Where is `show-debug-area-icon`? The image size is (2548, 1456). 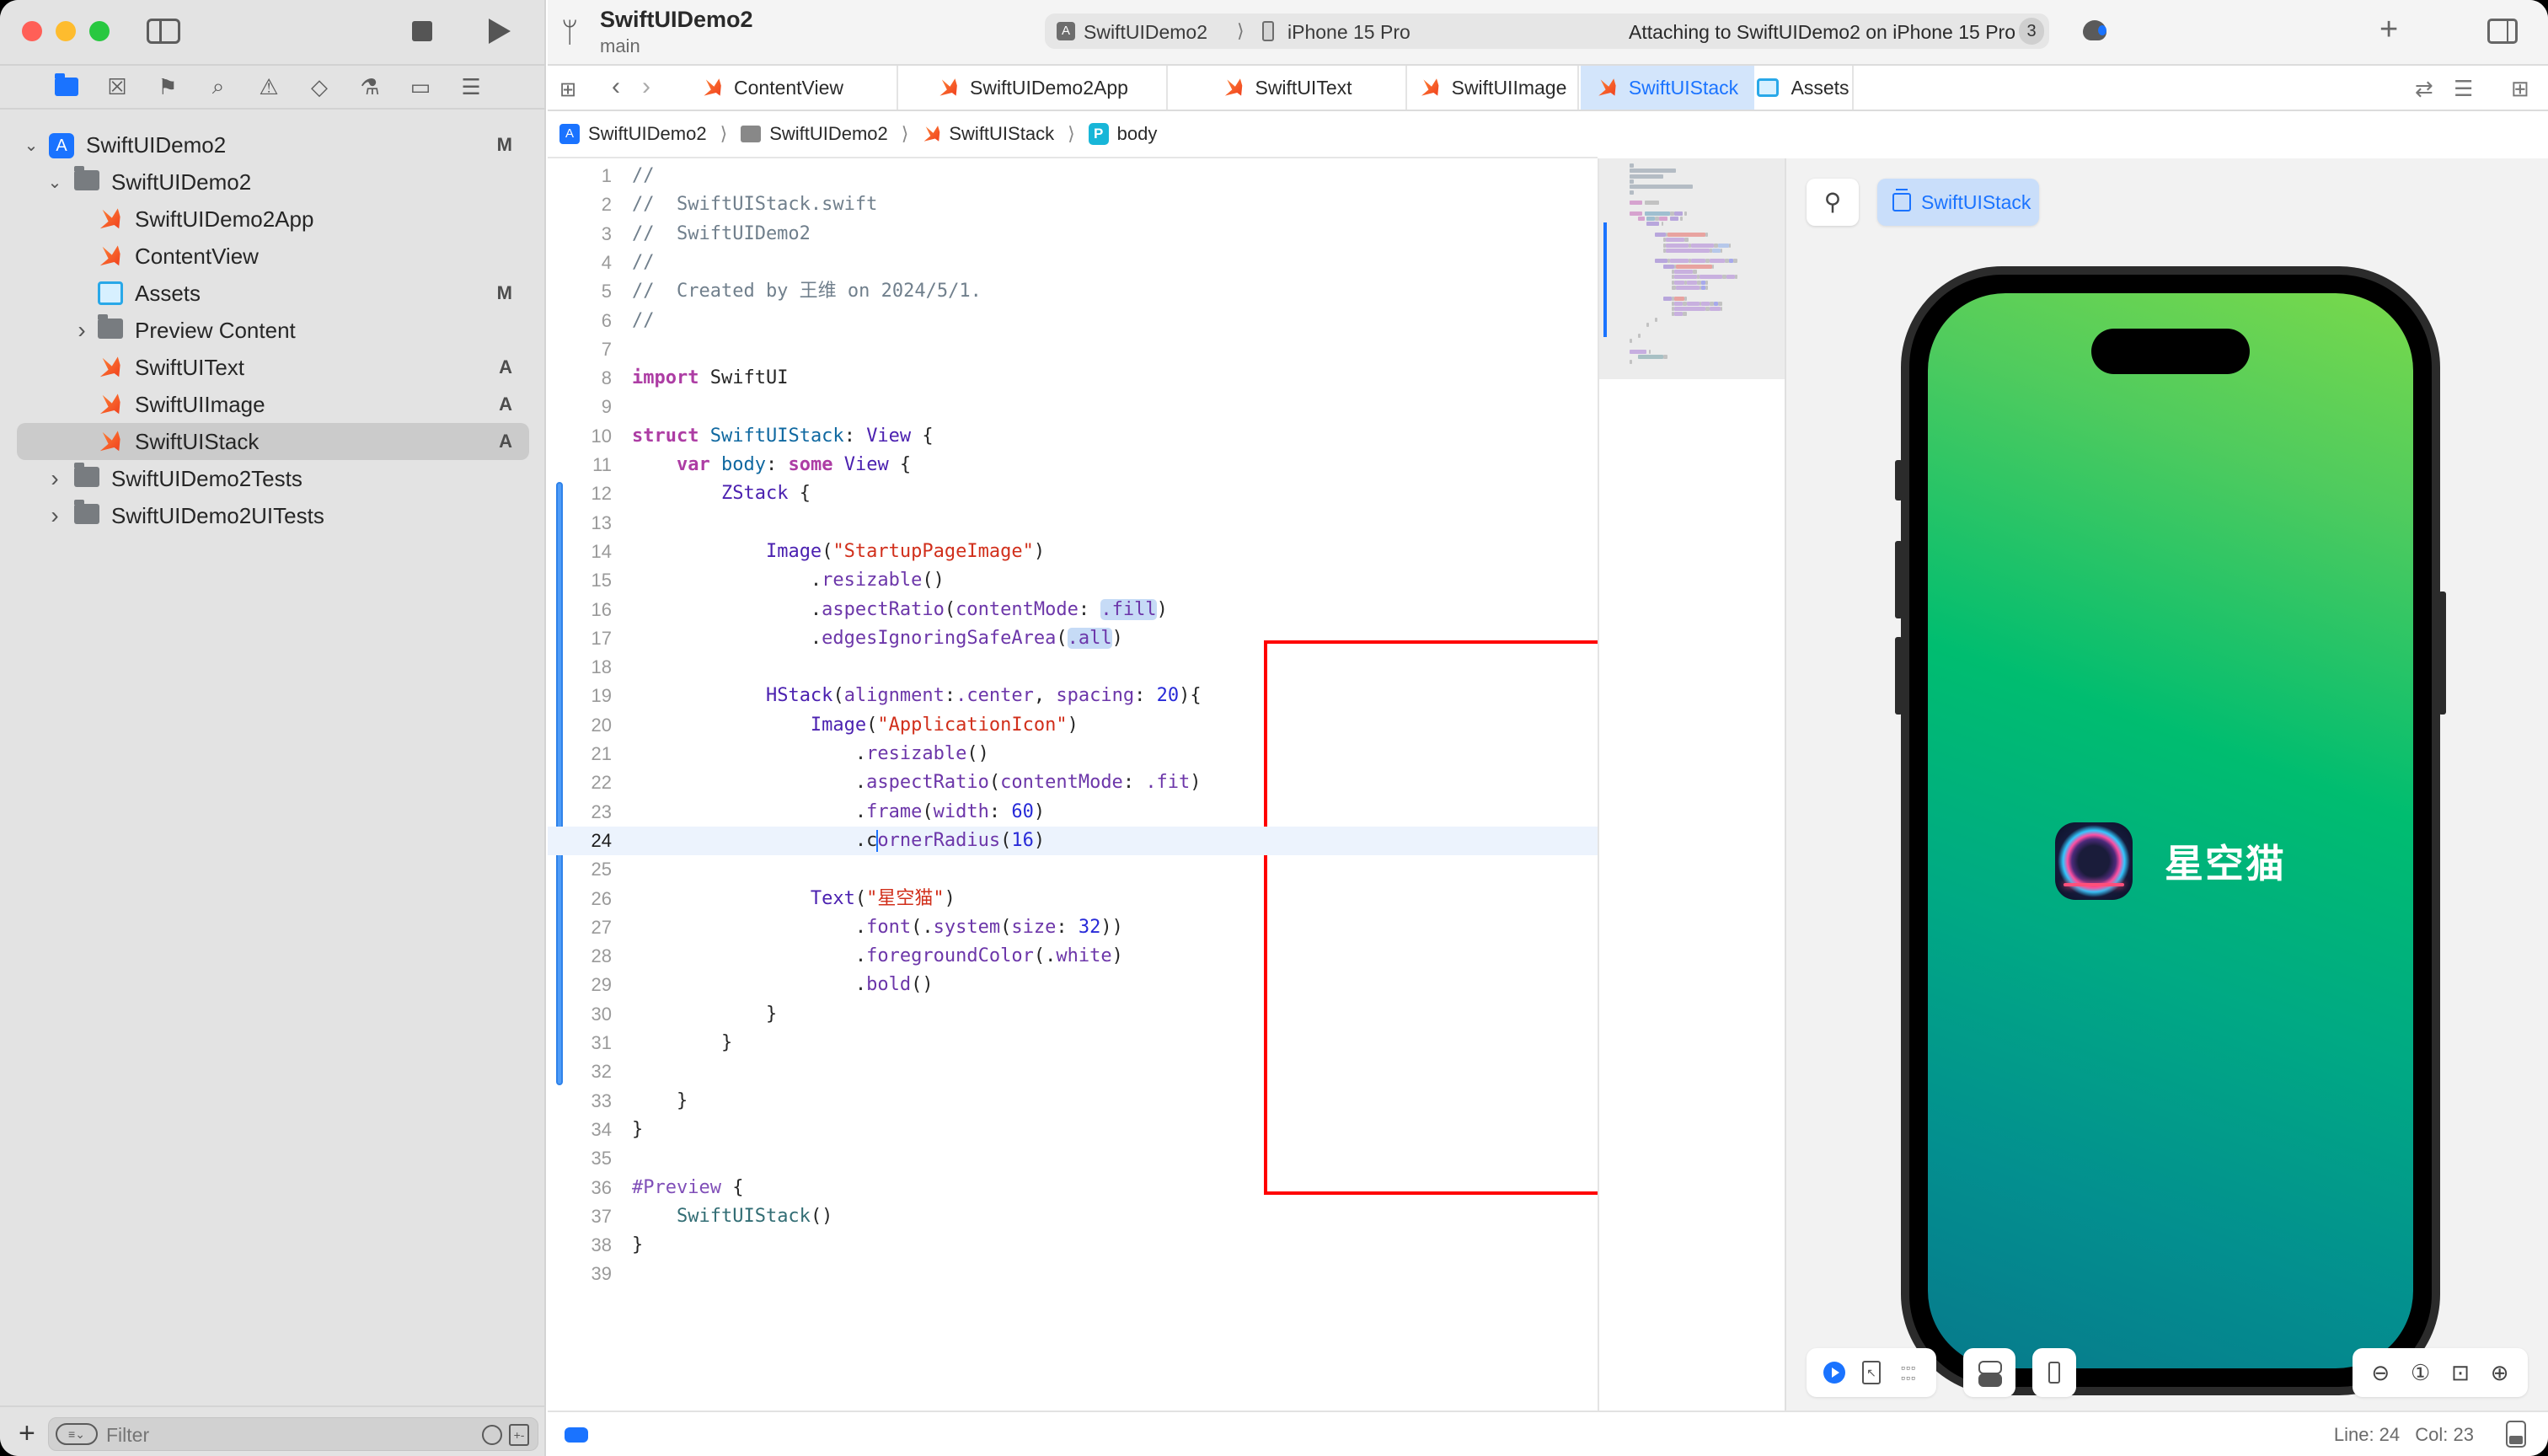
show-debug-area-icon is located at coordinates (2516, 1434).